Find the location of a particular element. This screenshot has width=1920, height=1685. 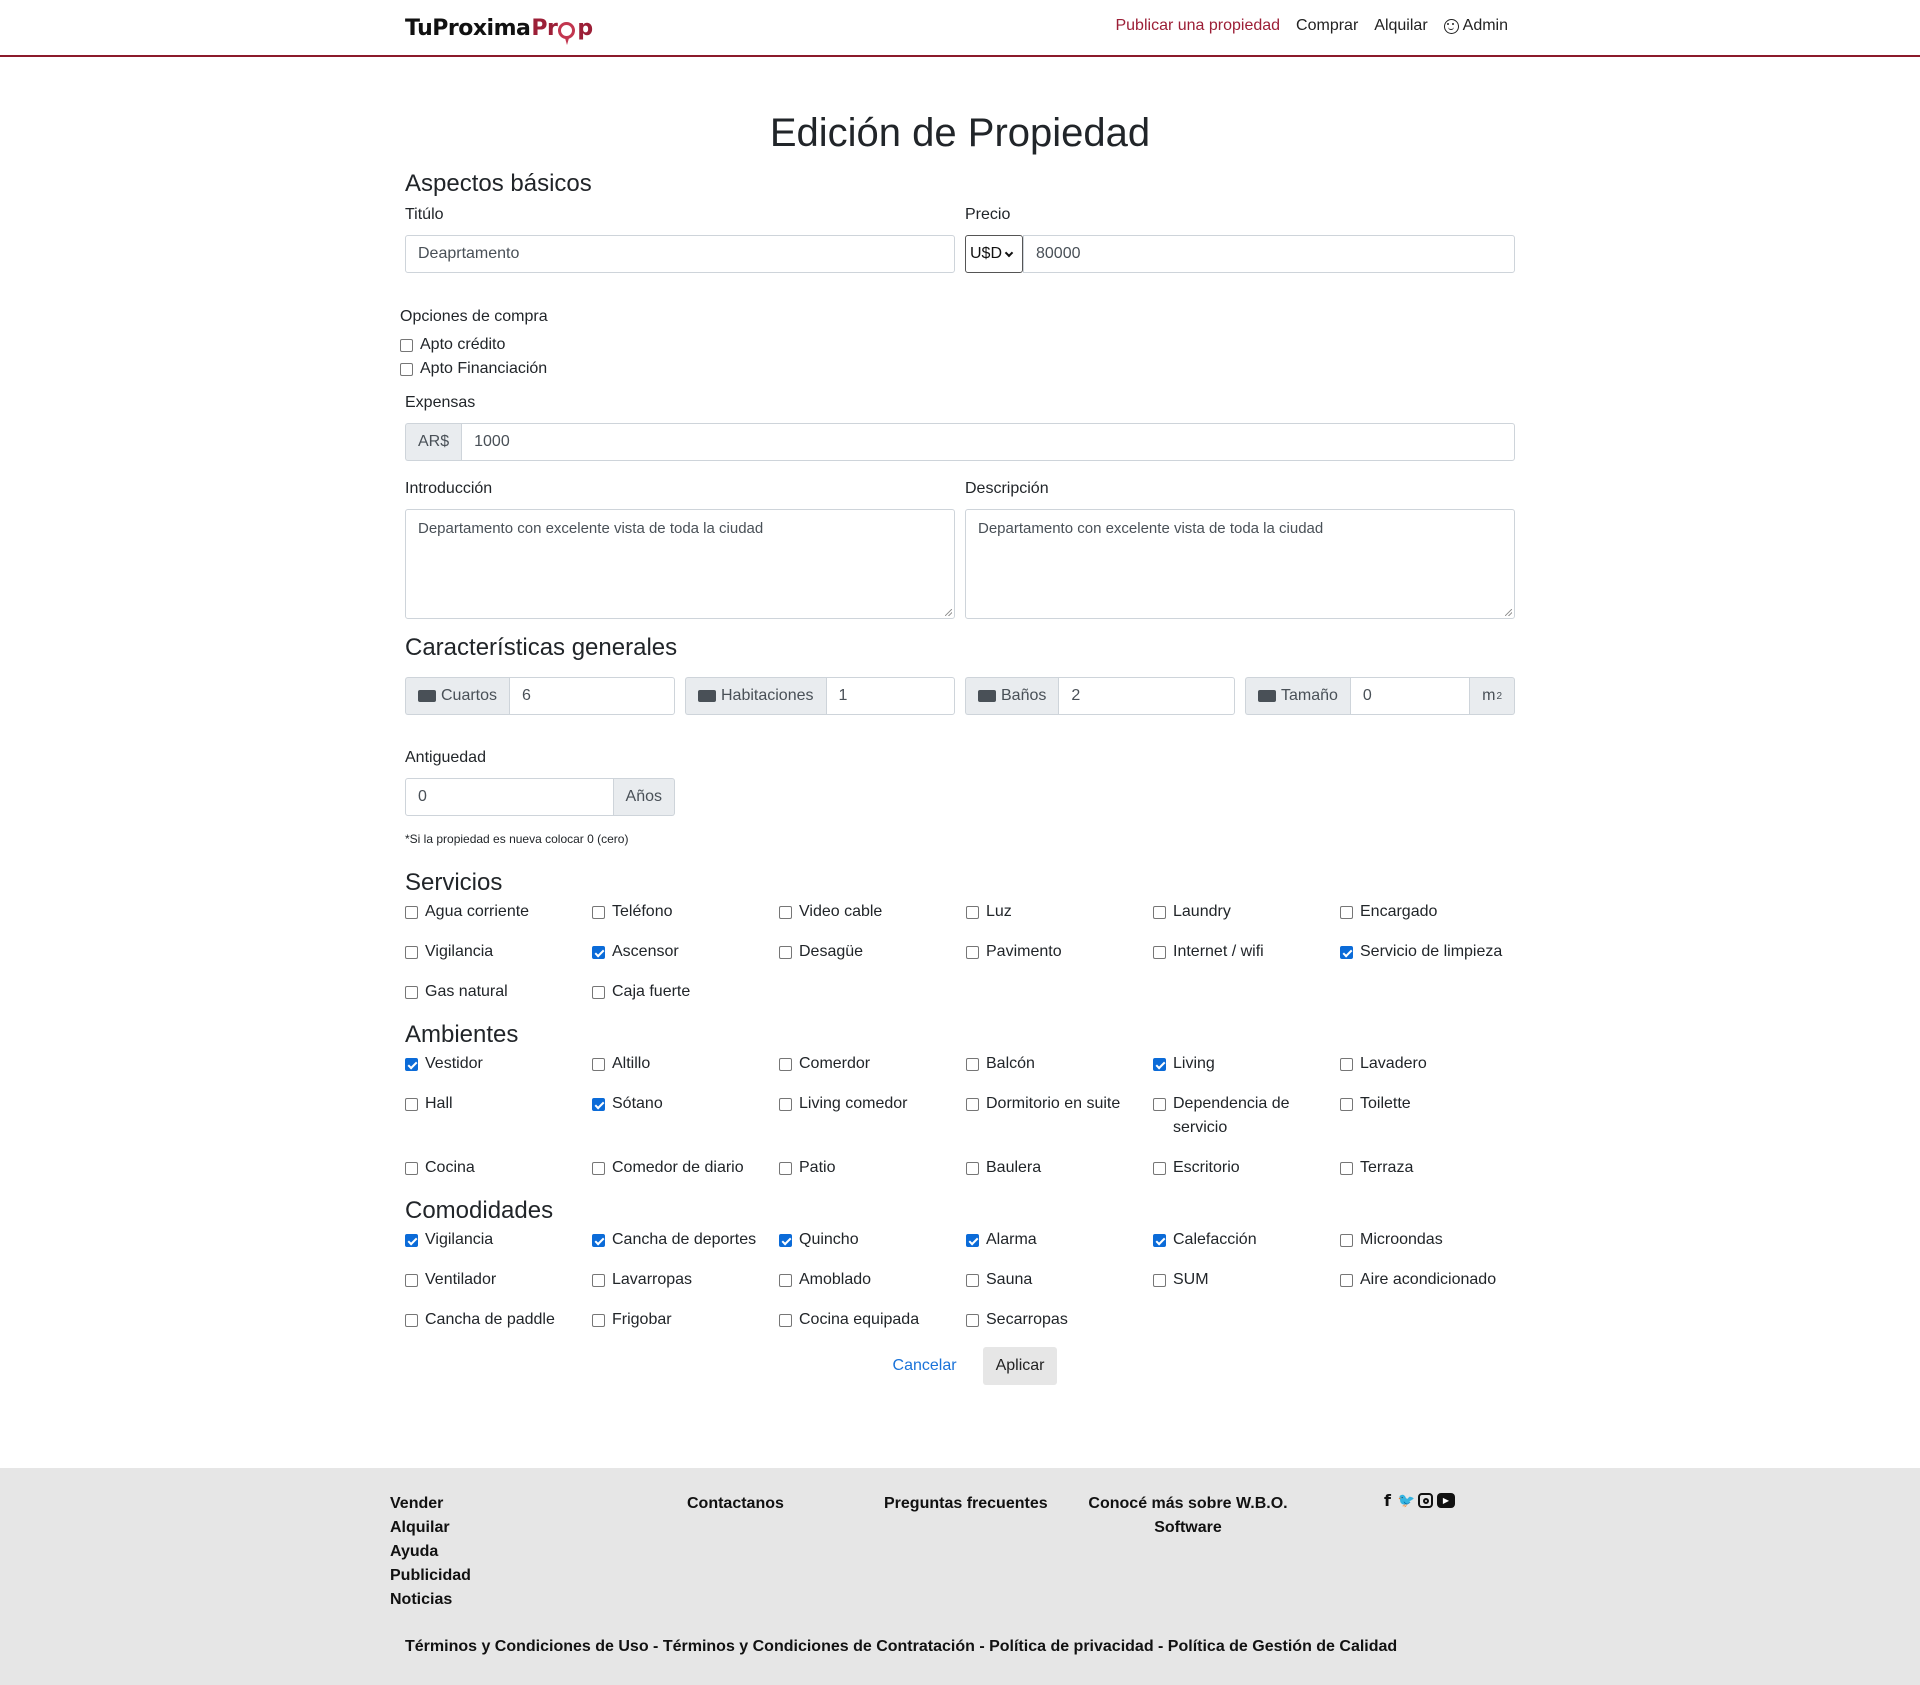

service-checkbox-vigilancia: Vigilancia is located at coordinates (498, 952).